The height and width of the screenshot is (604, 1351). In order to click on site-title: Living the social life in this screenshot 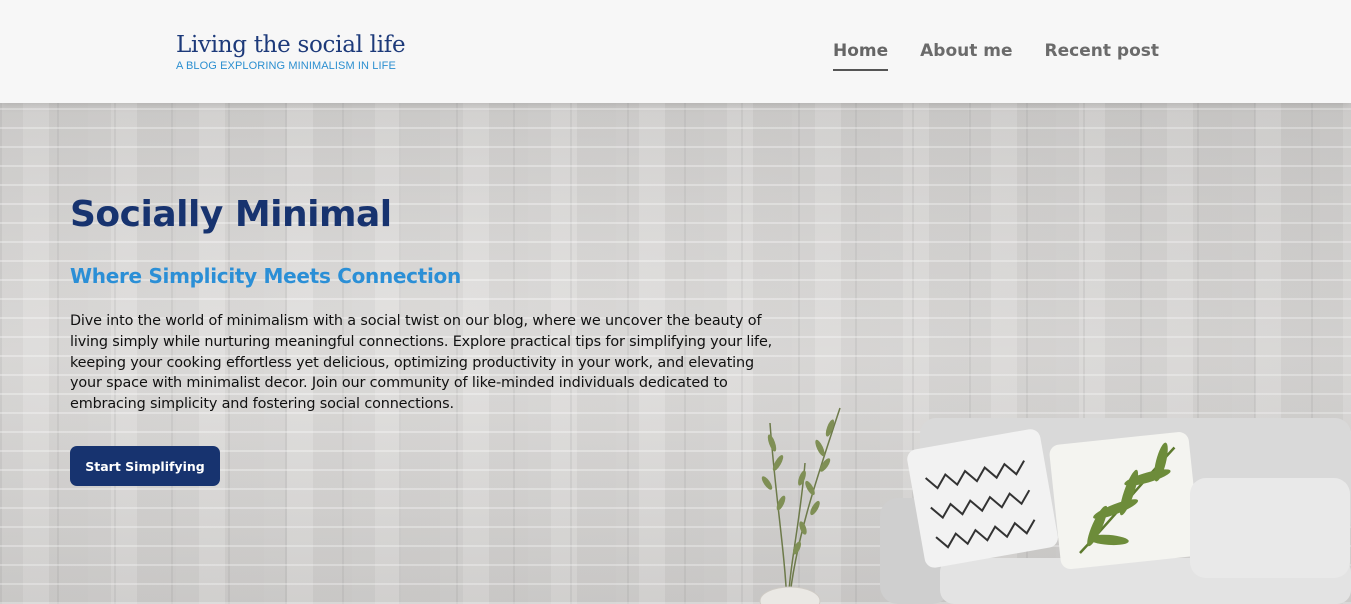, I will do `click(291, 45)`.